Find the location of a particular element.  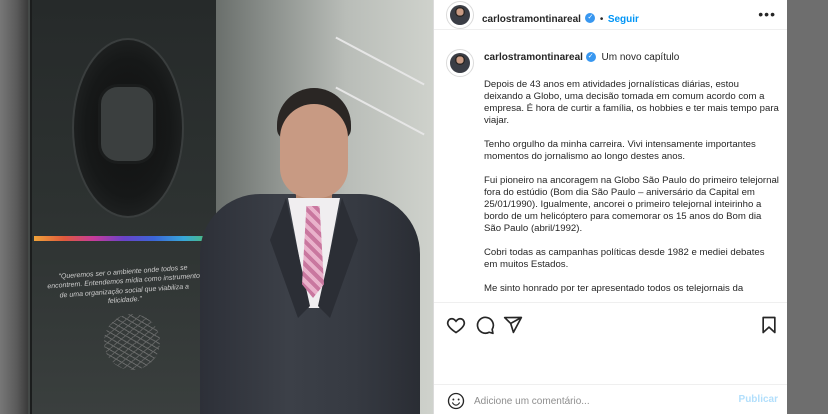

bookmark-icon is located at coordinates (769, 325).